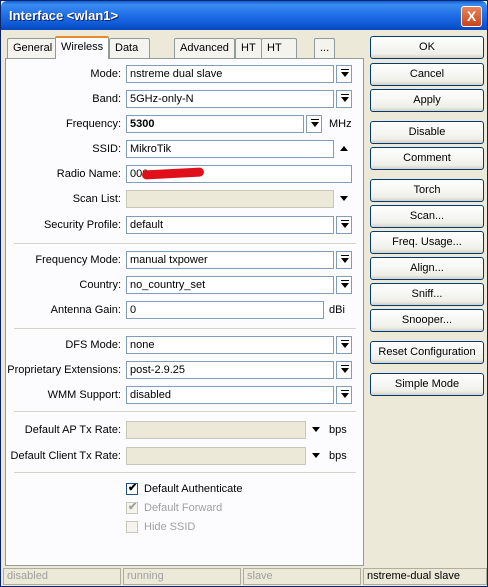 Image resolution: width=488 pixels, height=587 pixels. I want to click on frequency-label: Frequency:, so click(93, 124).